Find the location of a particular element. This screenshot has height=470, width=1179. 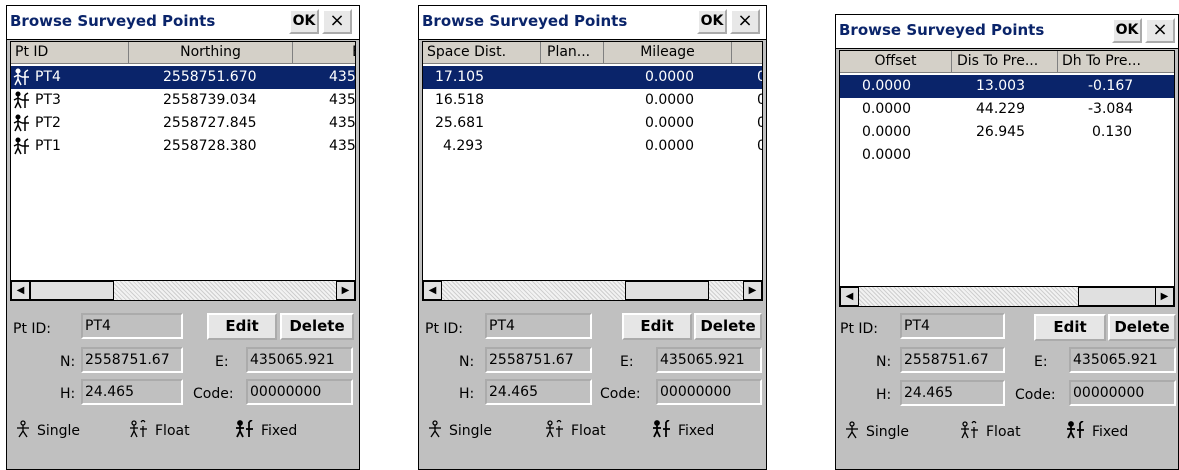

cell-northing: 2558739.034 is located at coordinates (210, 100).